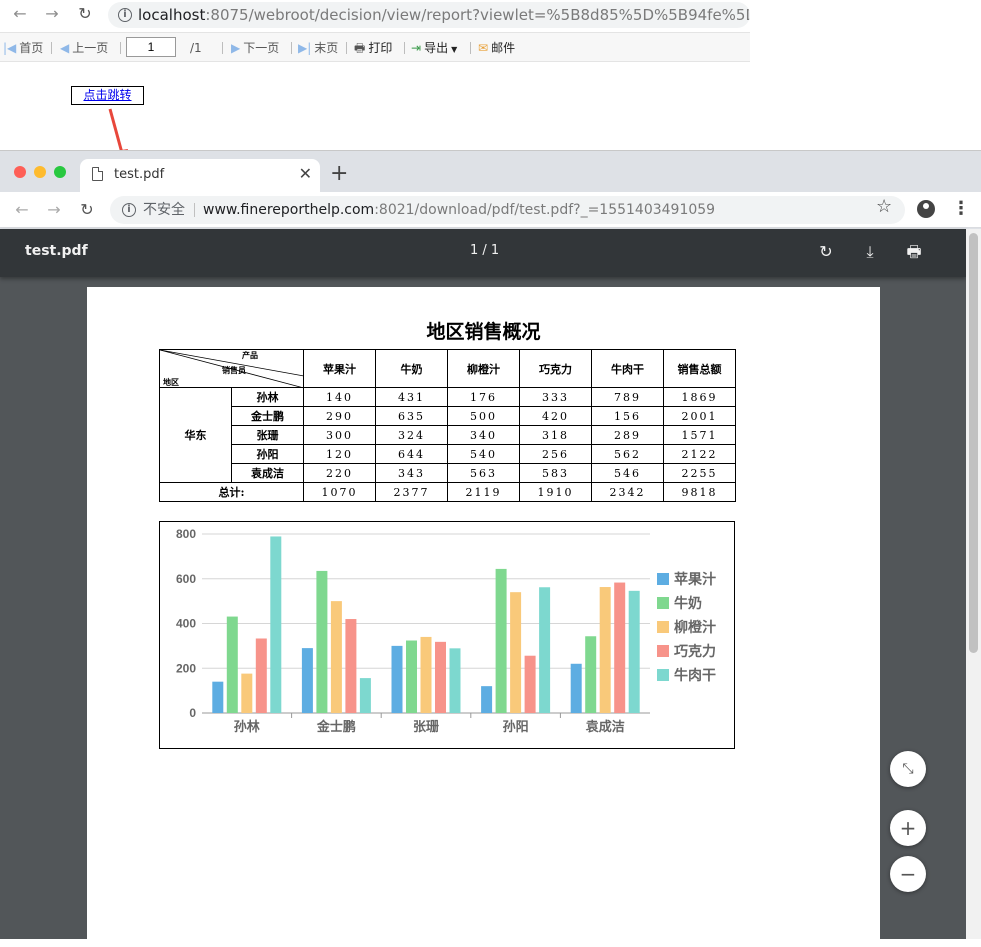  Describe the element at coordinates (973, 443) in the screenshot. I see `scrollbar-thumb` at that location.